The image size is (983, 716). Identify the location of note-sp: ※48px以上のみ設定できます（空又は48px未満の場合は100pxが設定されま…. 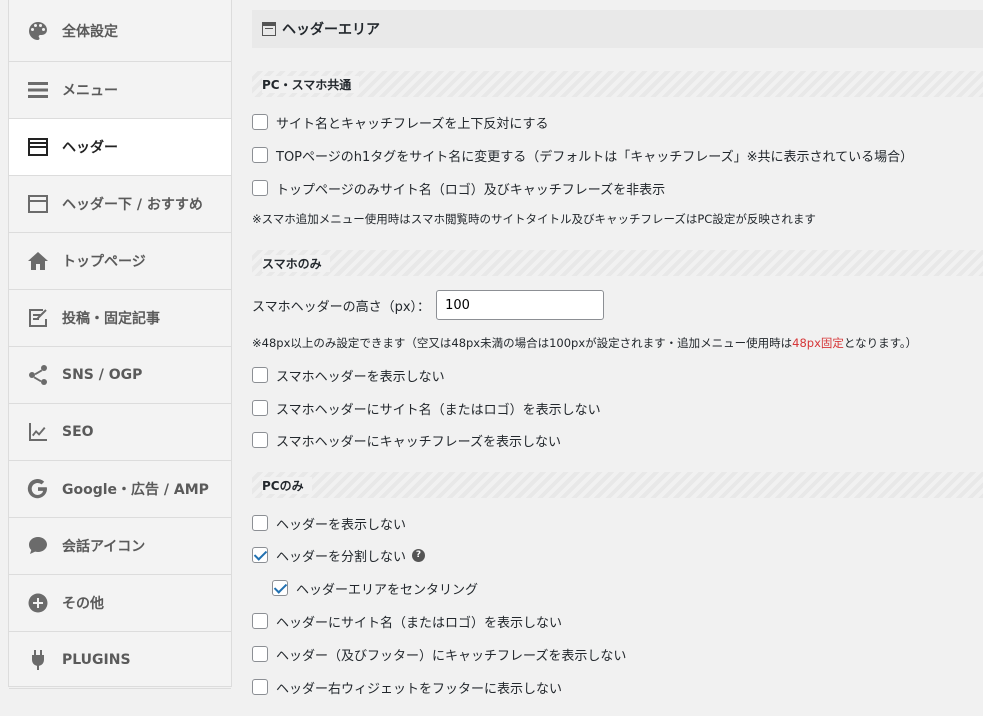
(585, 343).